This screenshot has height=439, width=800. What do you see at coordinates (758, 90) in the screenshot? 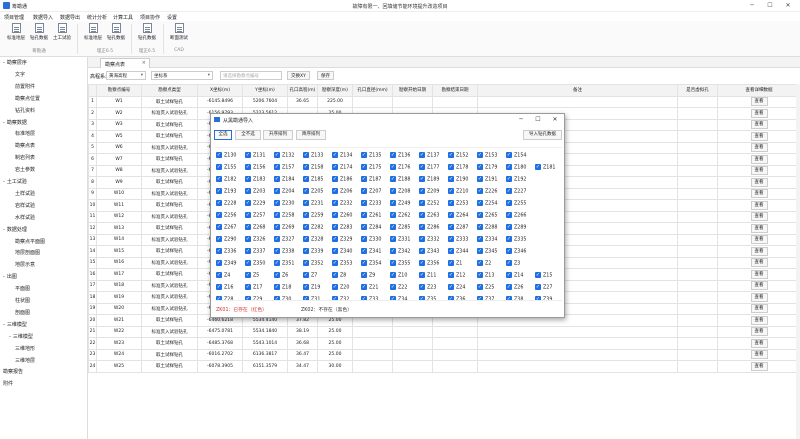
I see `column-header: 查看详细数据` at bounding box center [758, 90].